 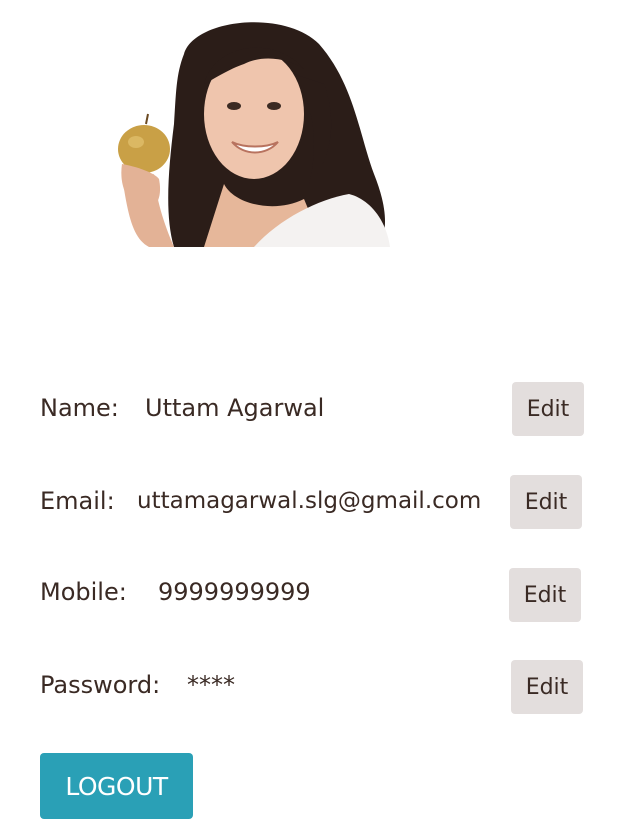 I want to click on password-label: Password:, so click(x=100, y=685).